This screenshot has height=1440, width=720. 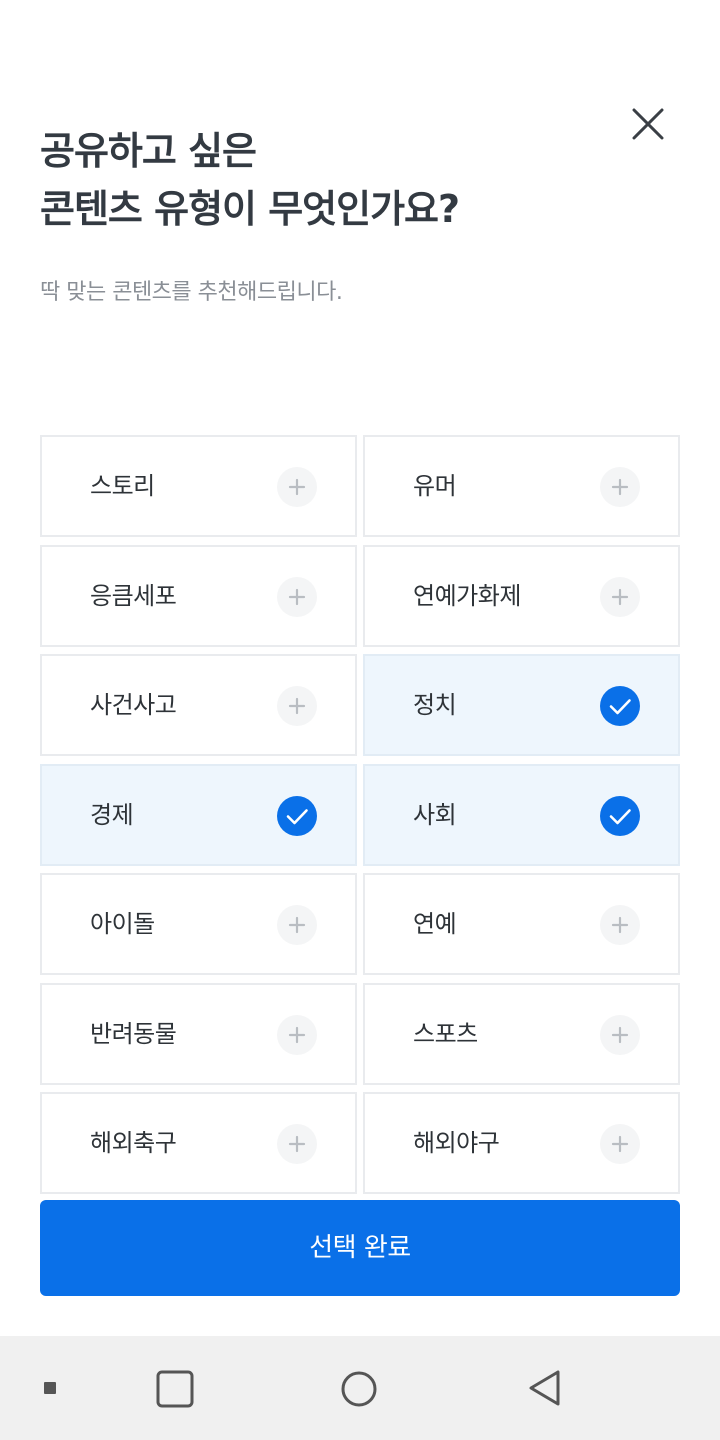 What do you see at coordinates (133, 1143) in the screenshot?
I see `category-label: 해외축구` at bounding box center [133, 1143].